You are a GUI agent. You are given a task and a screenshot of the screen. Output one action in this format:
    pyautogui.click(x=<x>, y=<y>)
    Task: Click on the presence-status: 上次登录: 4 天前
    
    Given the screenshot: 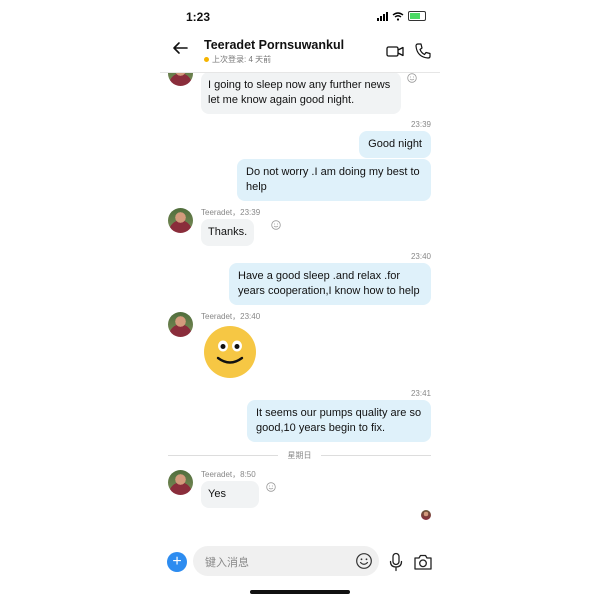 What is the action you would take?
    pyautogui.click(x=237, y=59)
    